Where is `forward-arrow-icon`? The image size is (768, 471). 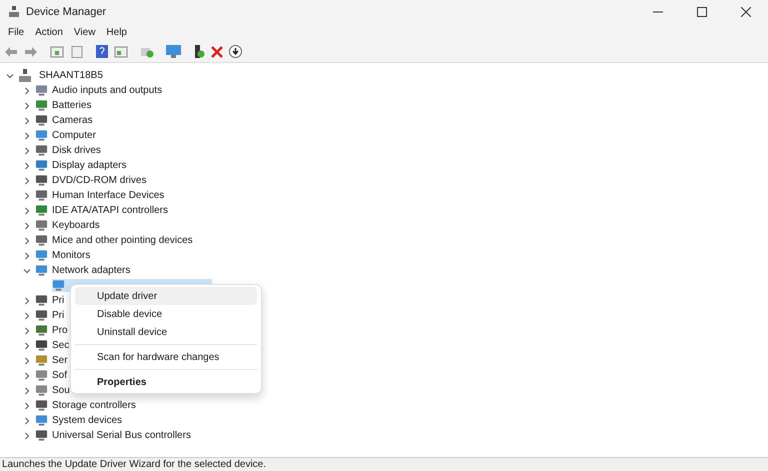
forward-arrow-icon is located at coordinates (31, 52).